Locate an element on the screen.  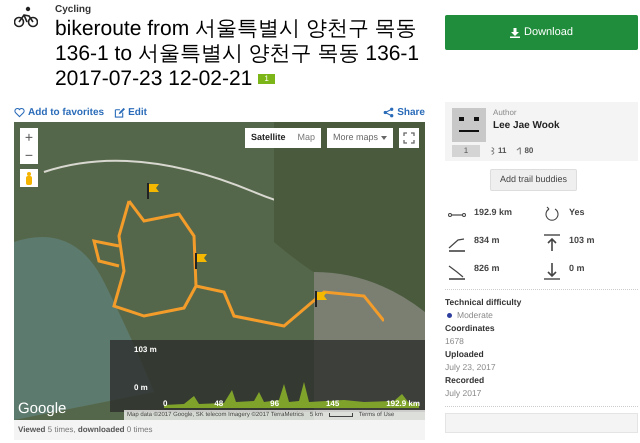
cyclist-icon is located at coordinates (26, 17).